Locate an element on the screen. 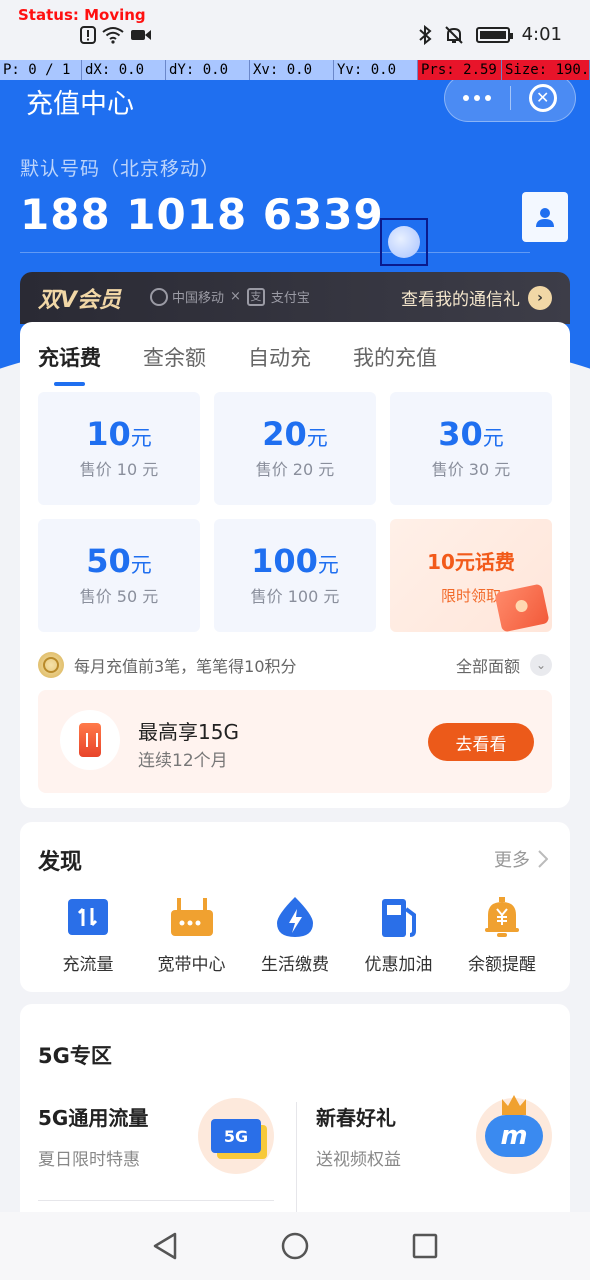 This screenshot has height=1280, width=590. discover-more-link: 更多 is located at coordinates (521, 859).